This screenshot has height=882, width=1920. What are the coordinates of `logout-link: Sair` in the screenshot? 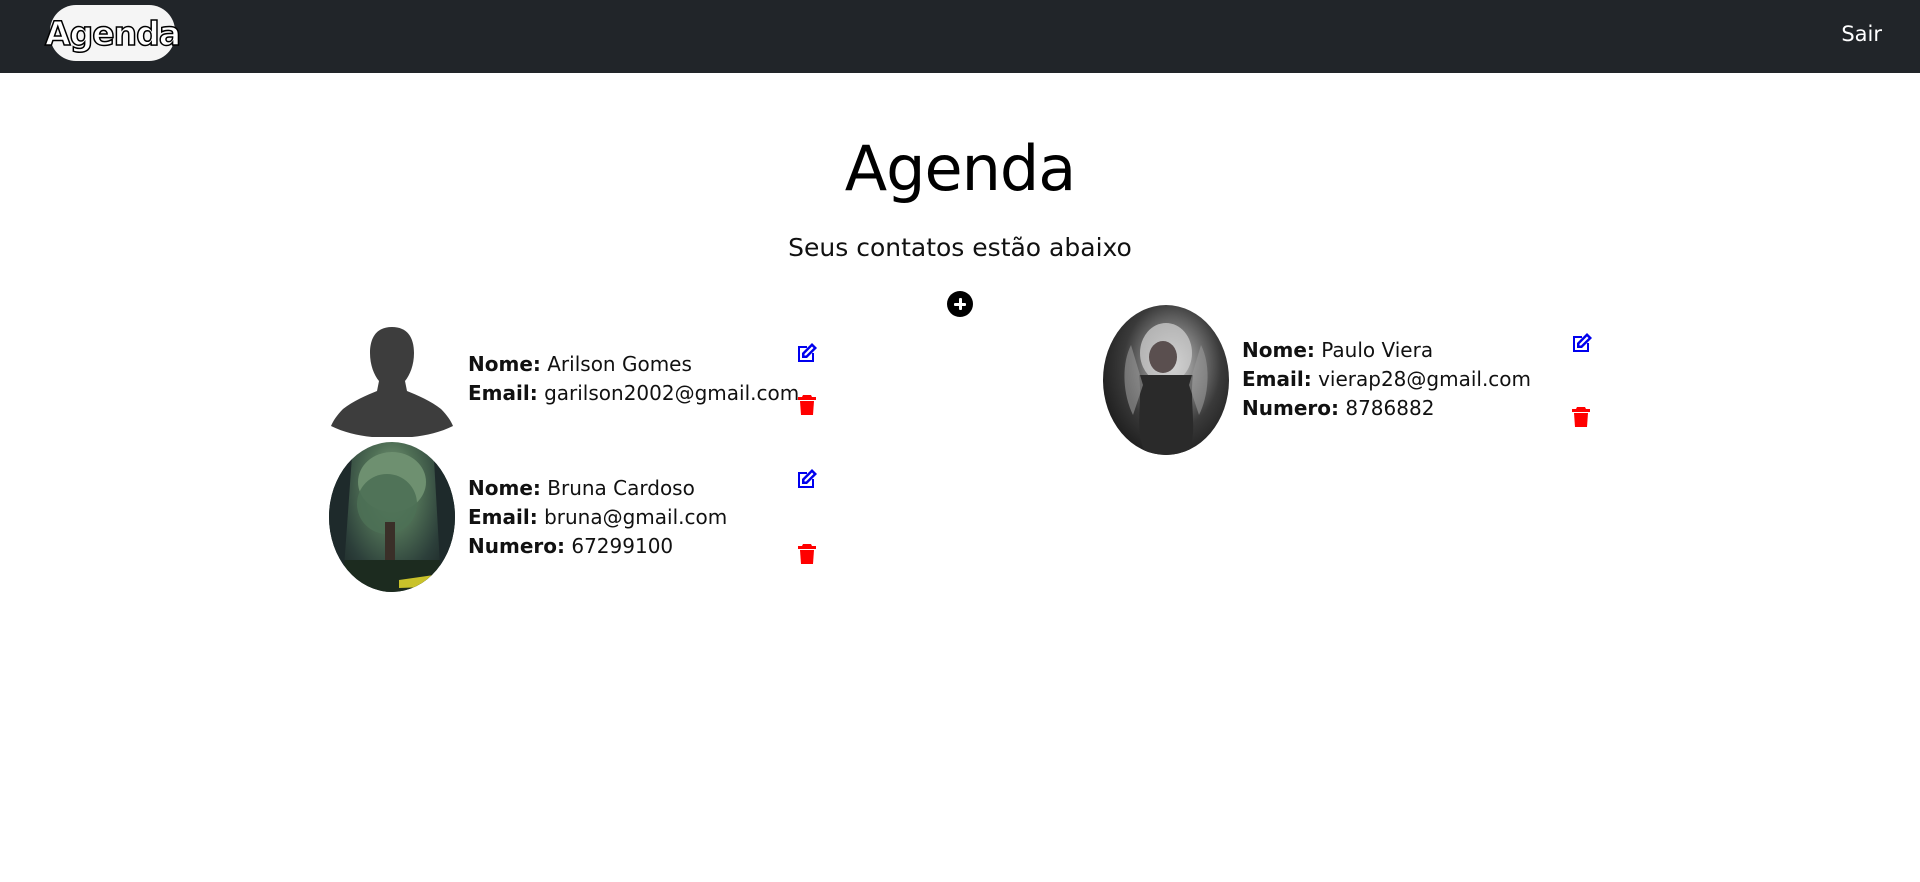 It's located at (1861, 34).